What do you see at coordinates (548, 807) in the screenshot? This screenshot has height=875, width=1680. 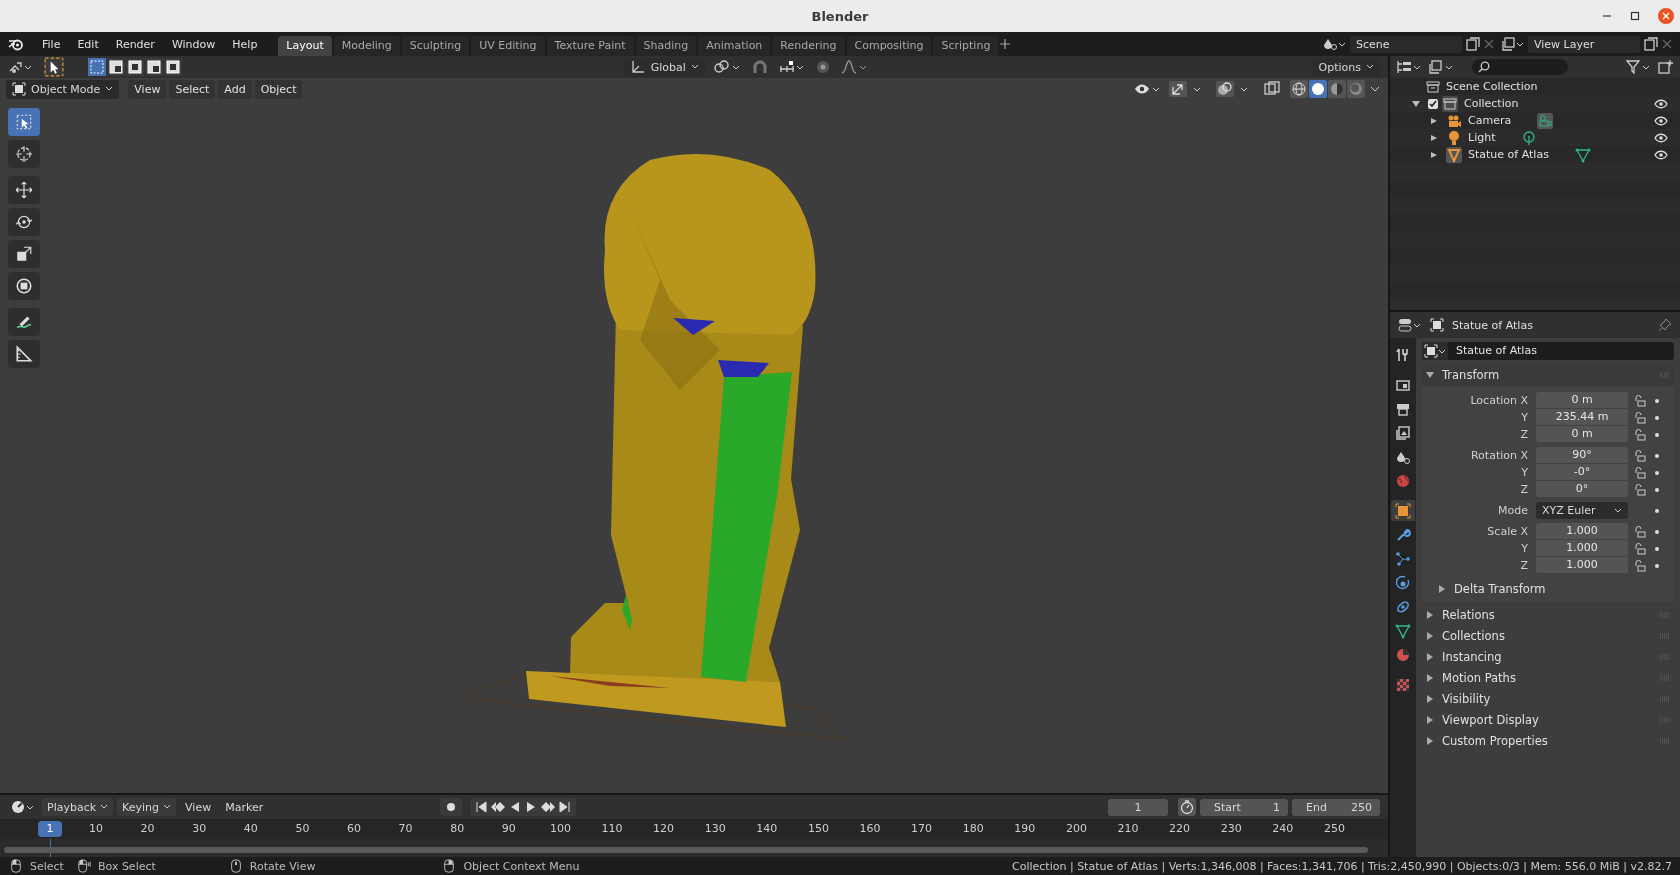 I see `next-keyframe-icon` at bounding box center [548, 807].